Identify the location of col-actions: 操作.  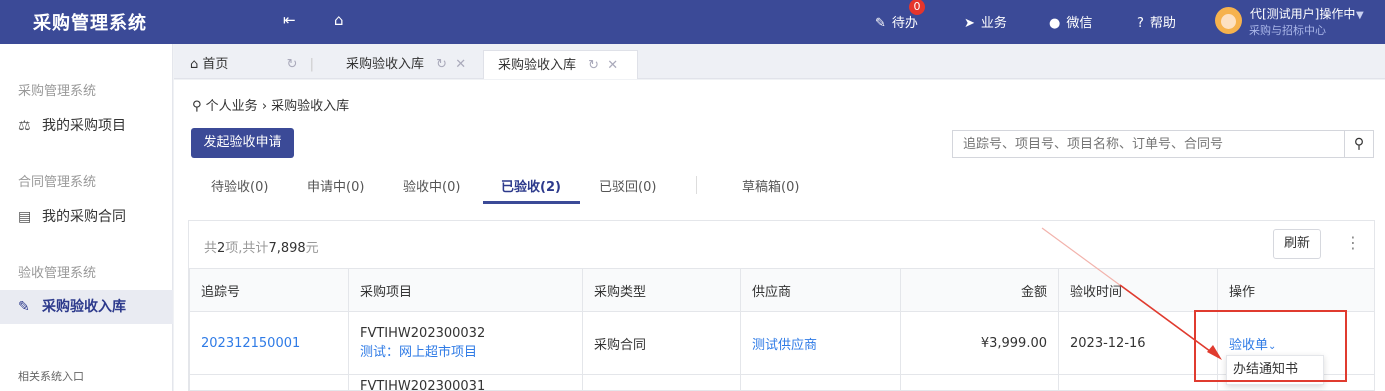
(1296, 290).